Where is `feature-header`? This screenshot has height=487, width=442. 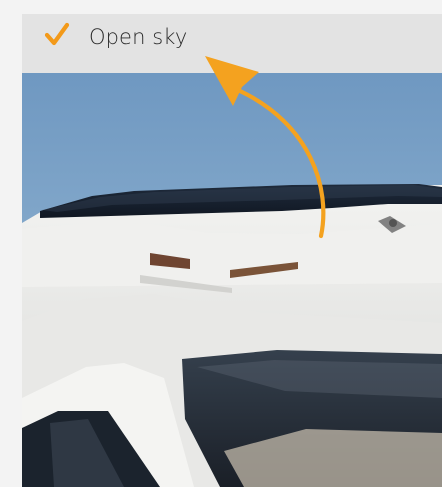
feature-header is located at coordinates (232, 43).